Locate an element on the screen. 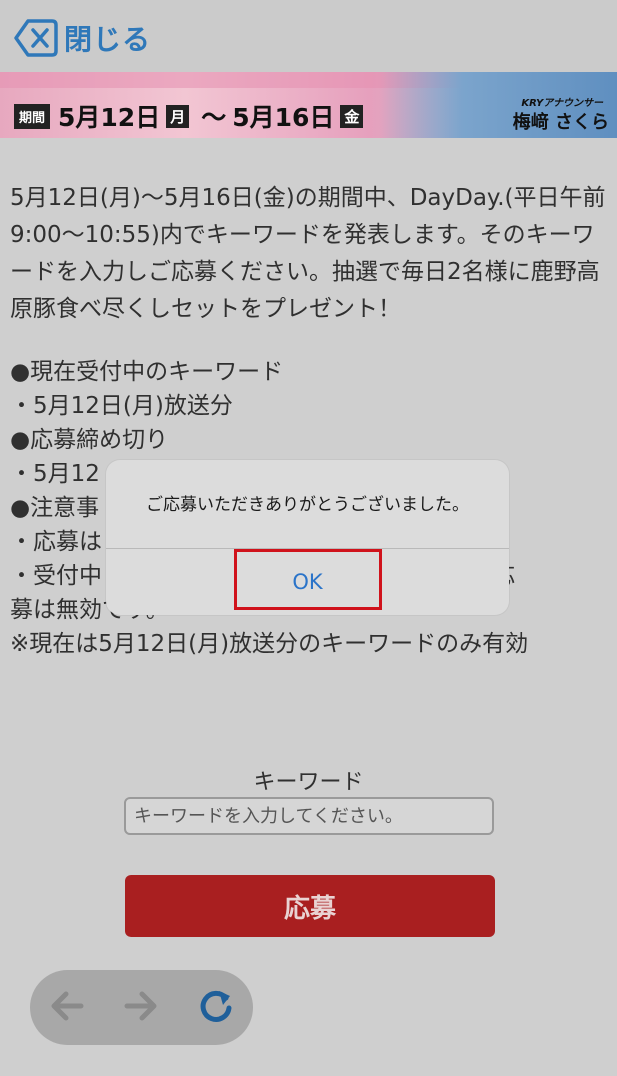 This screenshot has height=1076, width=617. back-button is located at coordinates (67, 1007).